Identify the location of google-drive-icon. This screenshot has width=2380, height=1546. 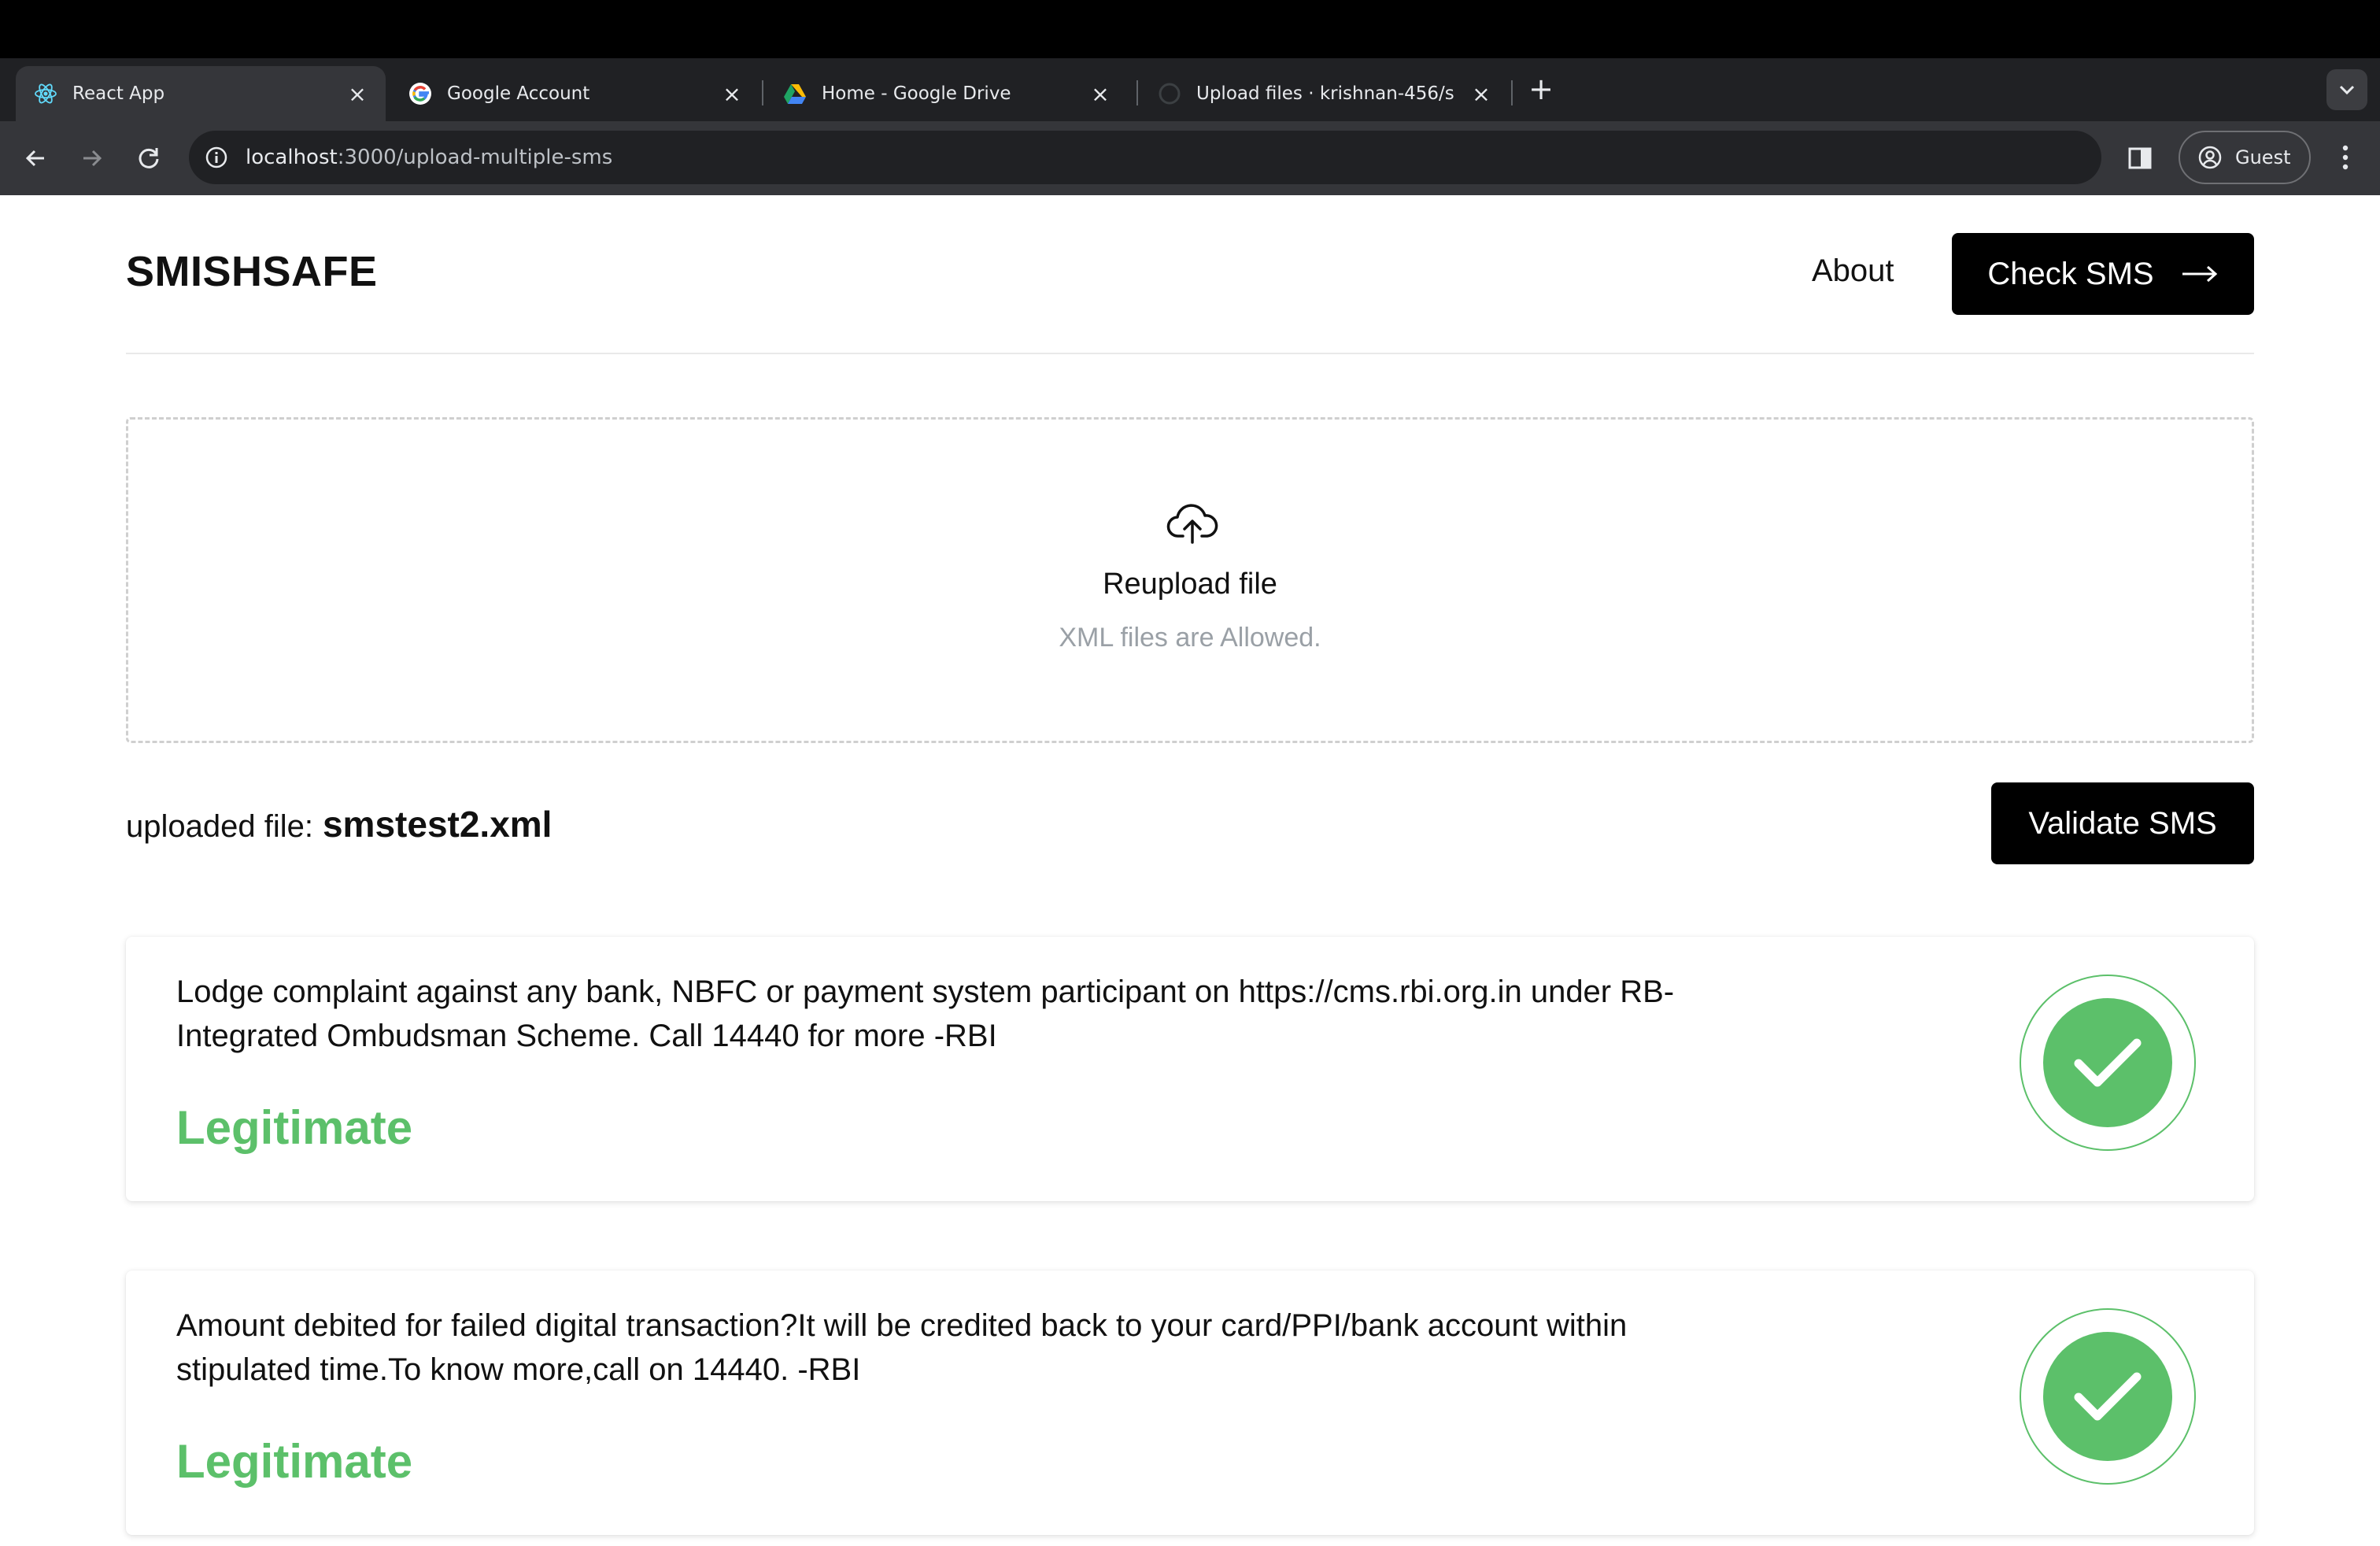
(795, 94).